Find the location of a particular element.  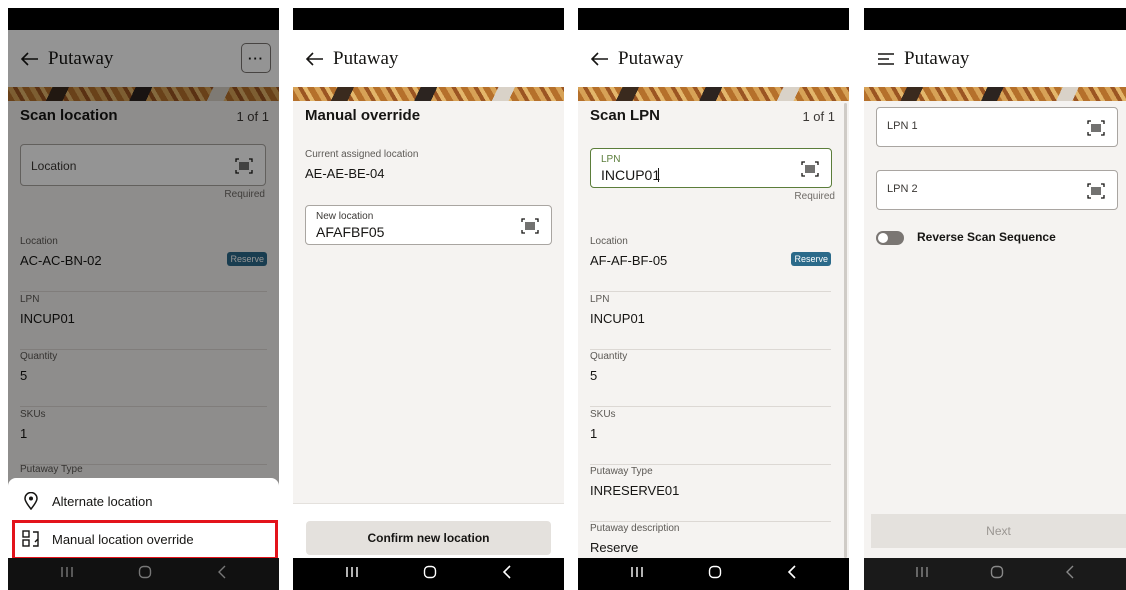

section-title: Manual override is located at coordinates (363, 115).